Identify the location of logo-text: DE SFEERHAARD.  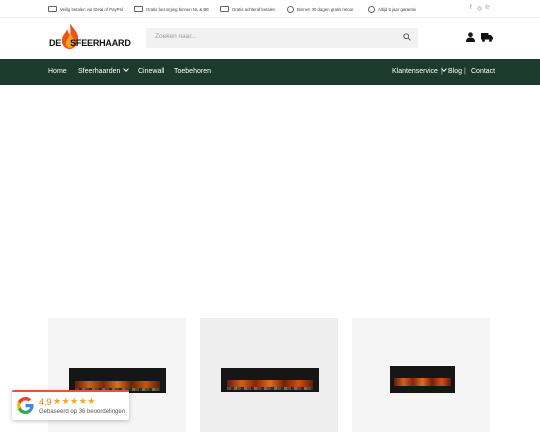
(90, 43).